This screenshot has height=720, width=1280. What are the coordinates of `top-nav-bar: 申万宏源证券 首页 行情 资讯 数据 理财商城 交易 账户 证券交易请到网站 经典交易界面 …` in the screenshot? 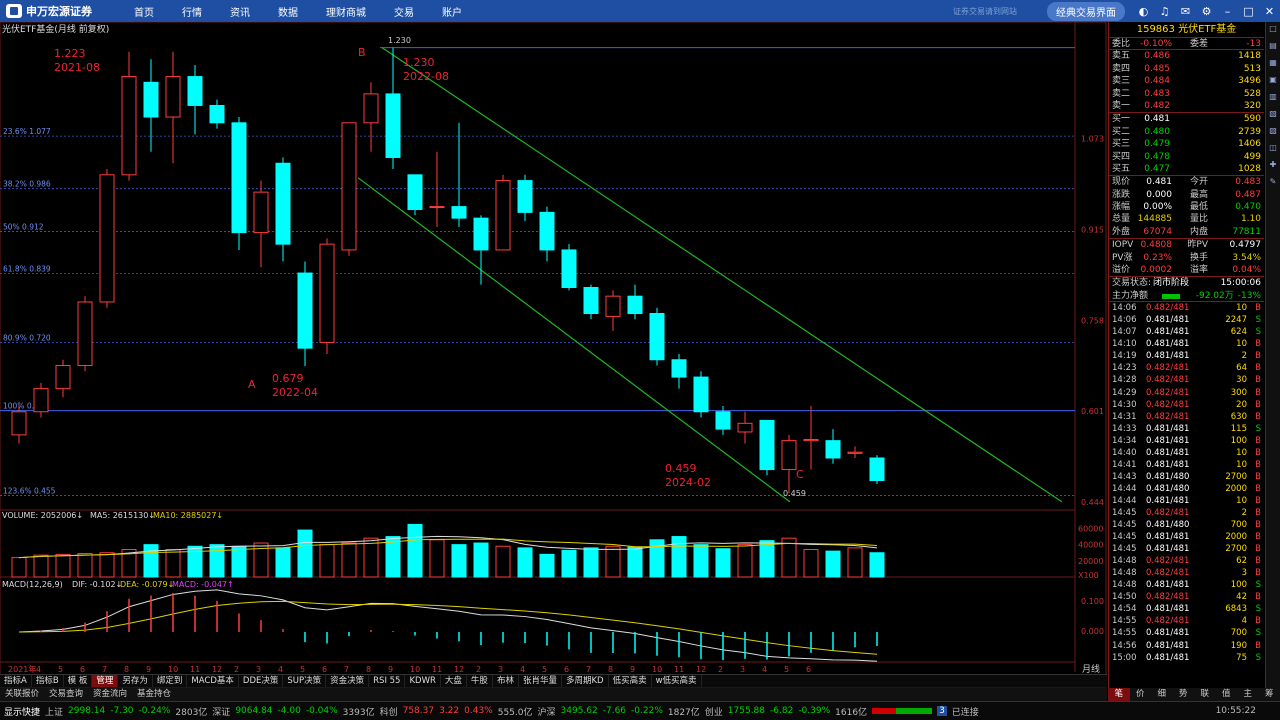 It's located at (640, 11).